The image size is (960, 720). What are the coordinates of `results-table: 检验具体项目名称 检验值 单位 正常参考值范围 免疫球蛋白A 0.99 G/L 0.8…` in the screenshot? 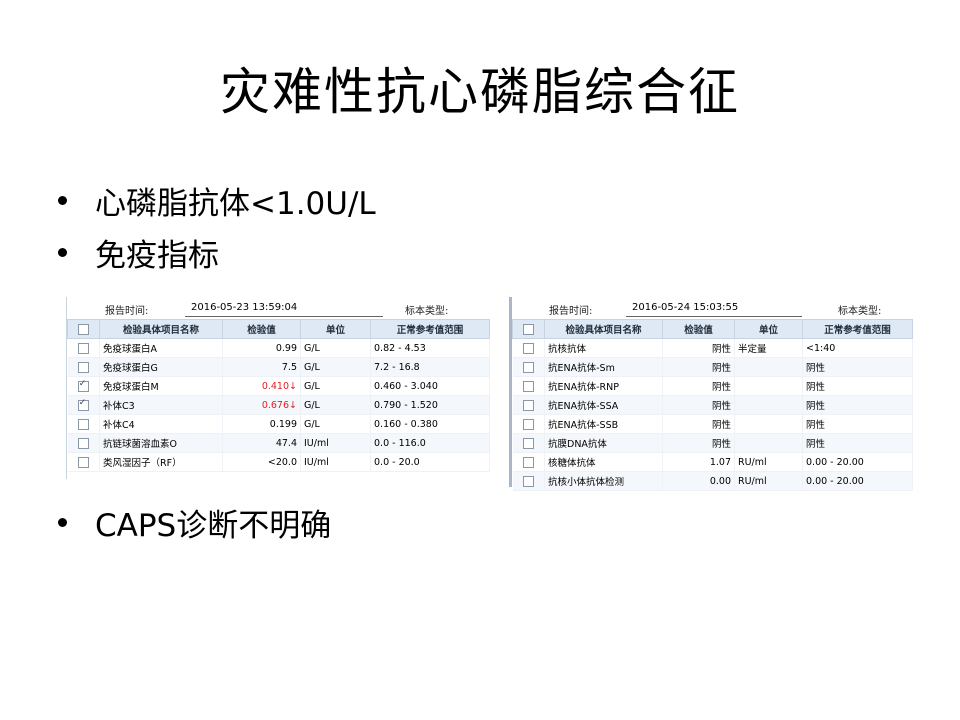 It's located at (278, 395).